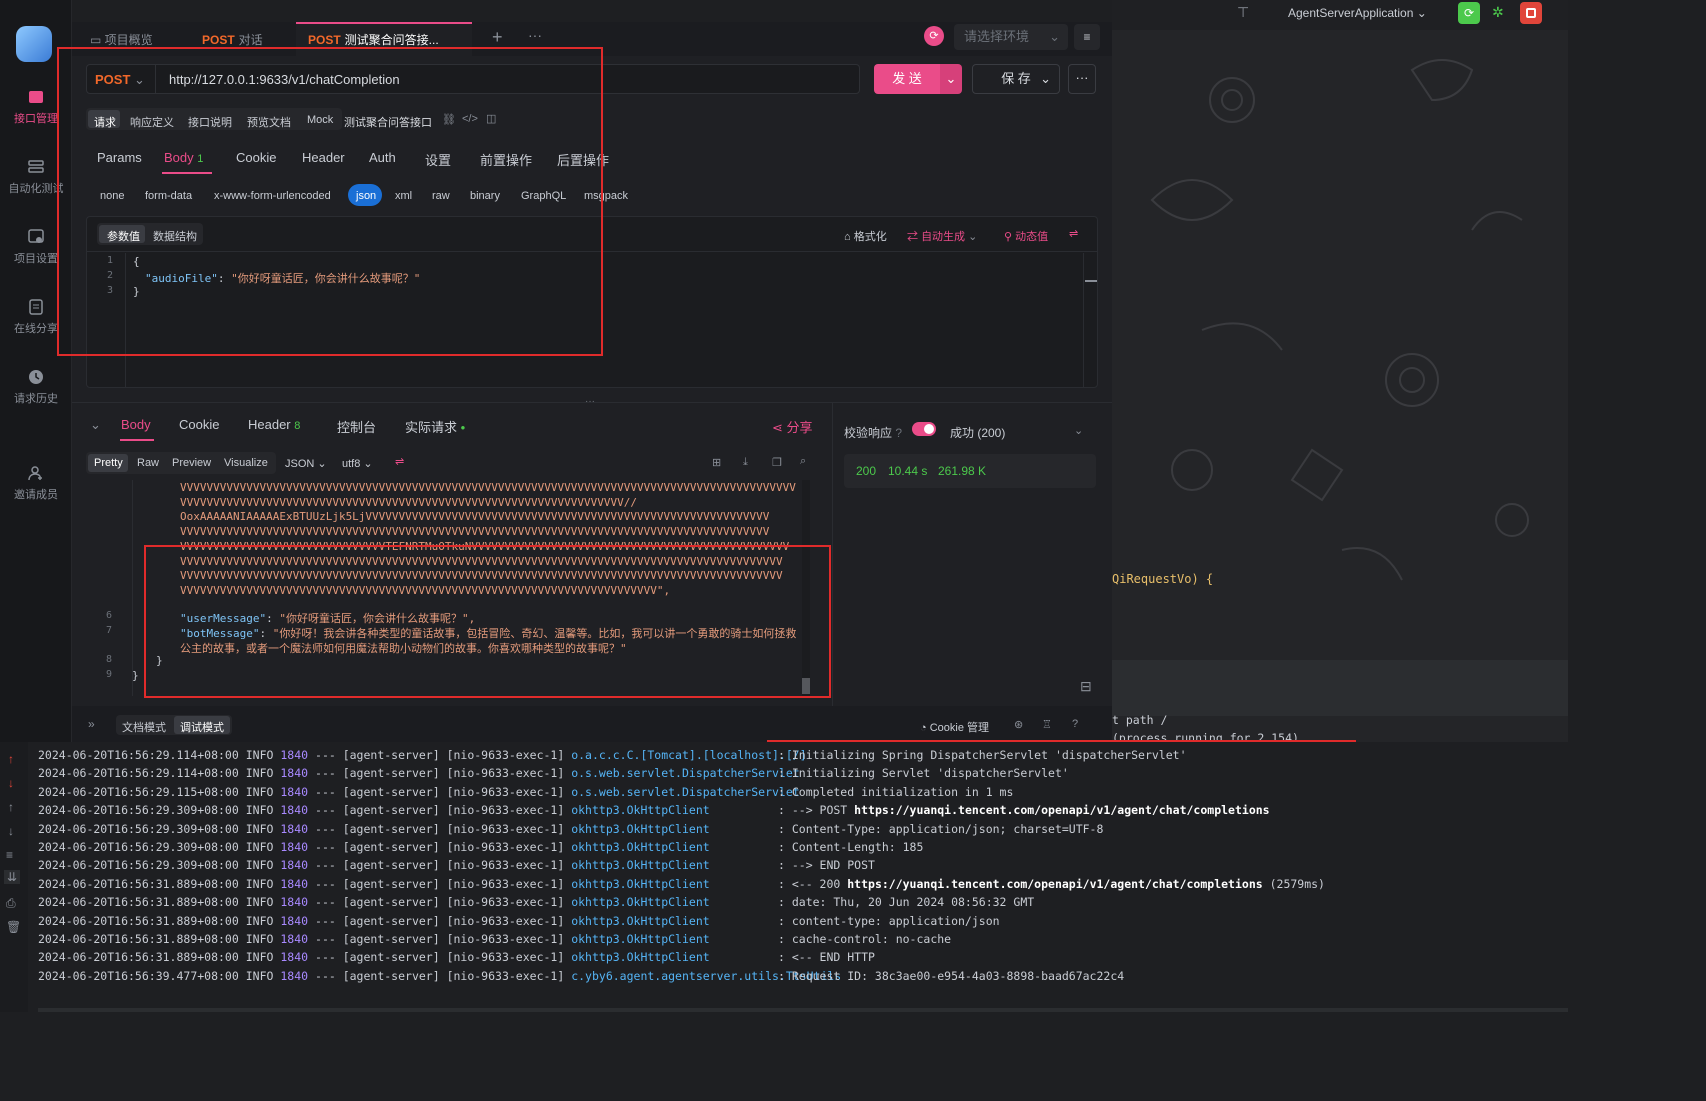 The width and height of the screenshot is (1706, 1101). What do you see at coordinates (12, 877) in the screenshot?
I see `scroll-end-icon: ⇊` at bounding box center [12, 877].